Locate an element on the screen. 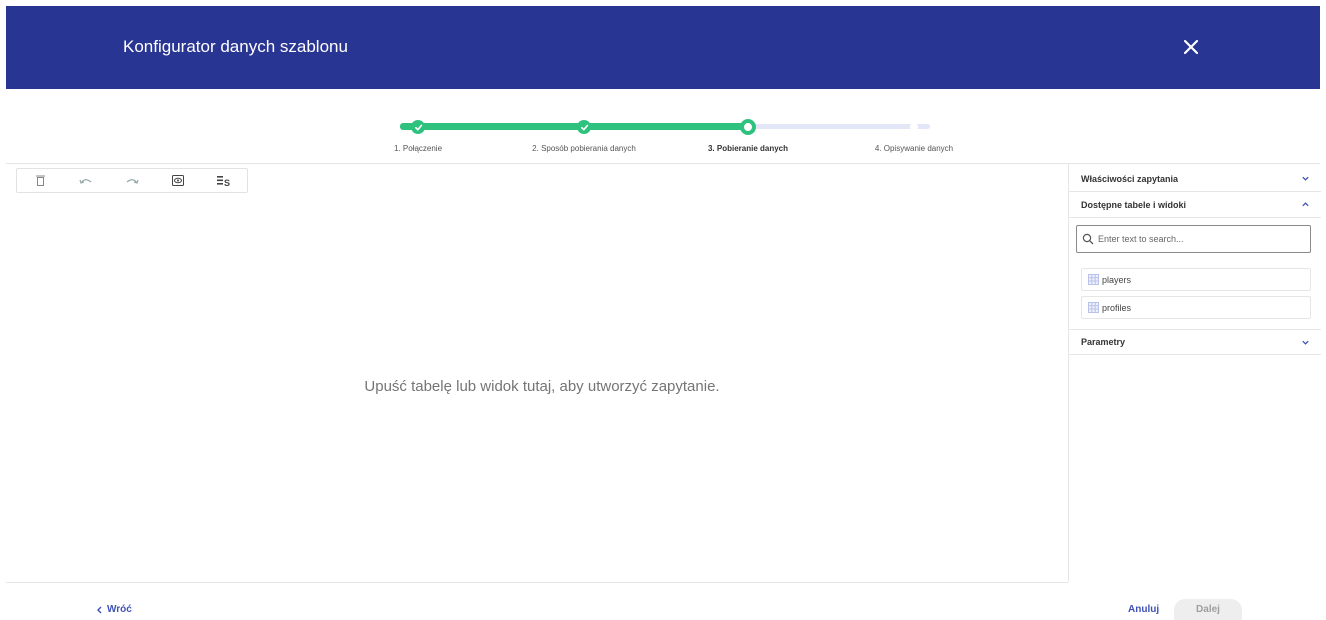 Image resolution: width=1326 pixels, height=620 pixels. step-label-1: 1. Połączenie is located at coordinates (418, 148).